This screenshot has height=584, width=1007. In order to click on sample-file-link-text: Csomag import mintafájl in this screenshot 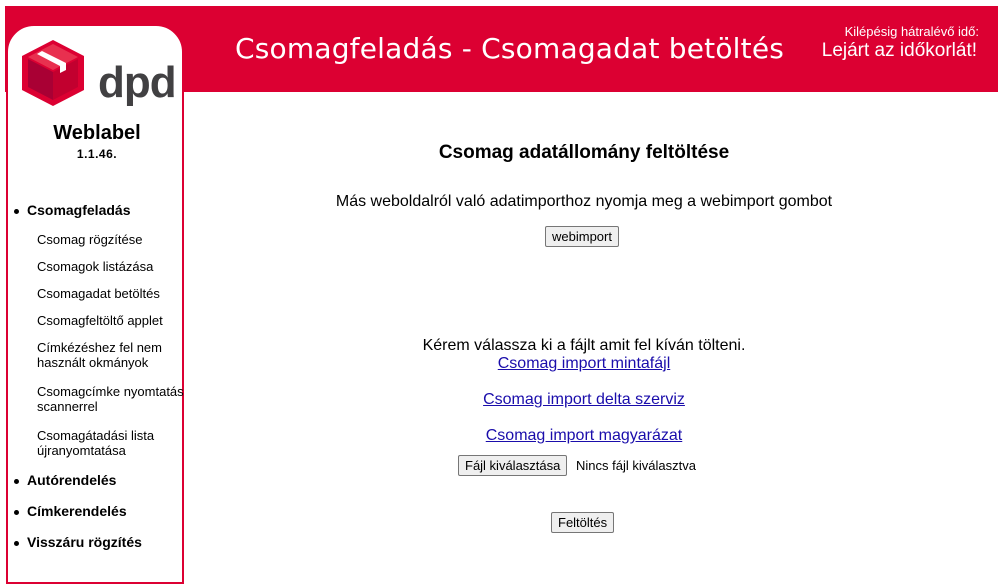, I will do `click(584, 363)`.